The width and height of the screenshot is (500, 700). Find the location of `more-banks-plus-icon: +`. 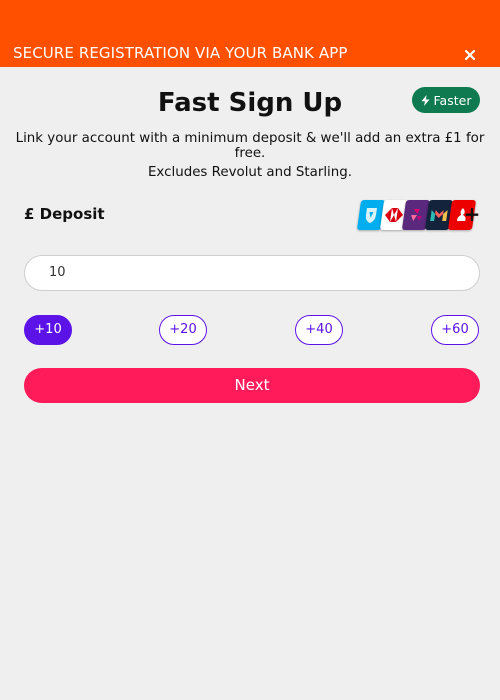

more-banks-plus-icon: + is located at coordinates (472, 214).